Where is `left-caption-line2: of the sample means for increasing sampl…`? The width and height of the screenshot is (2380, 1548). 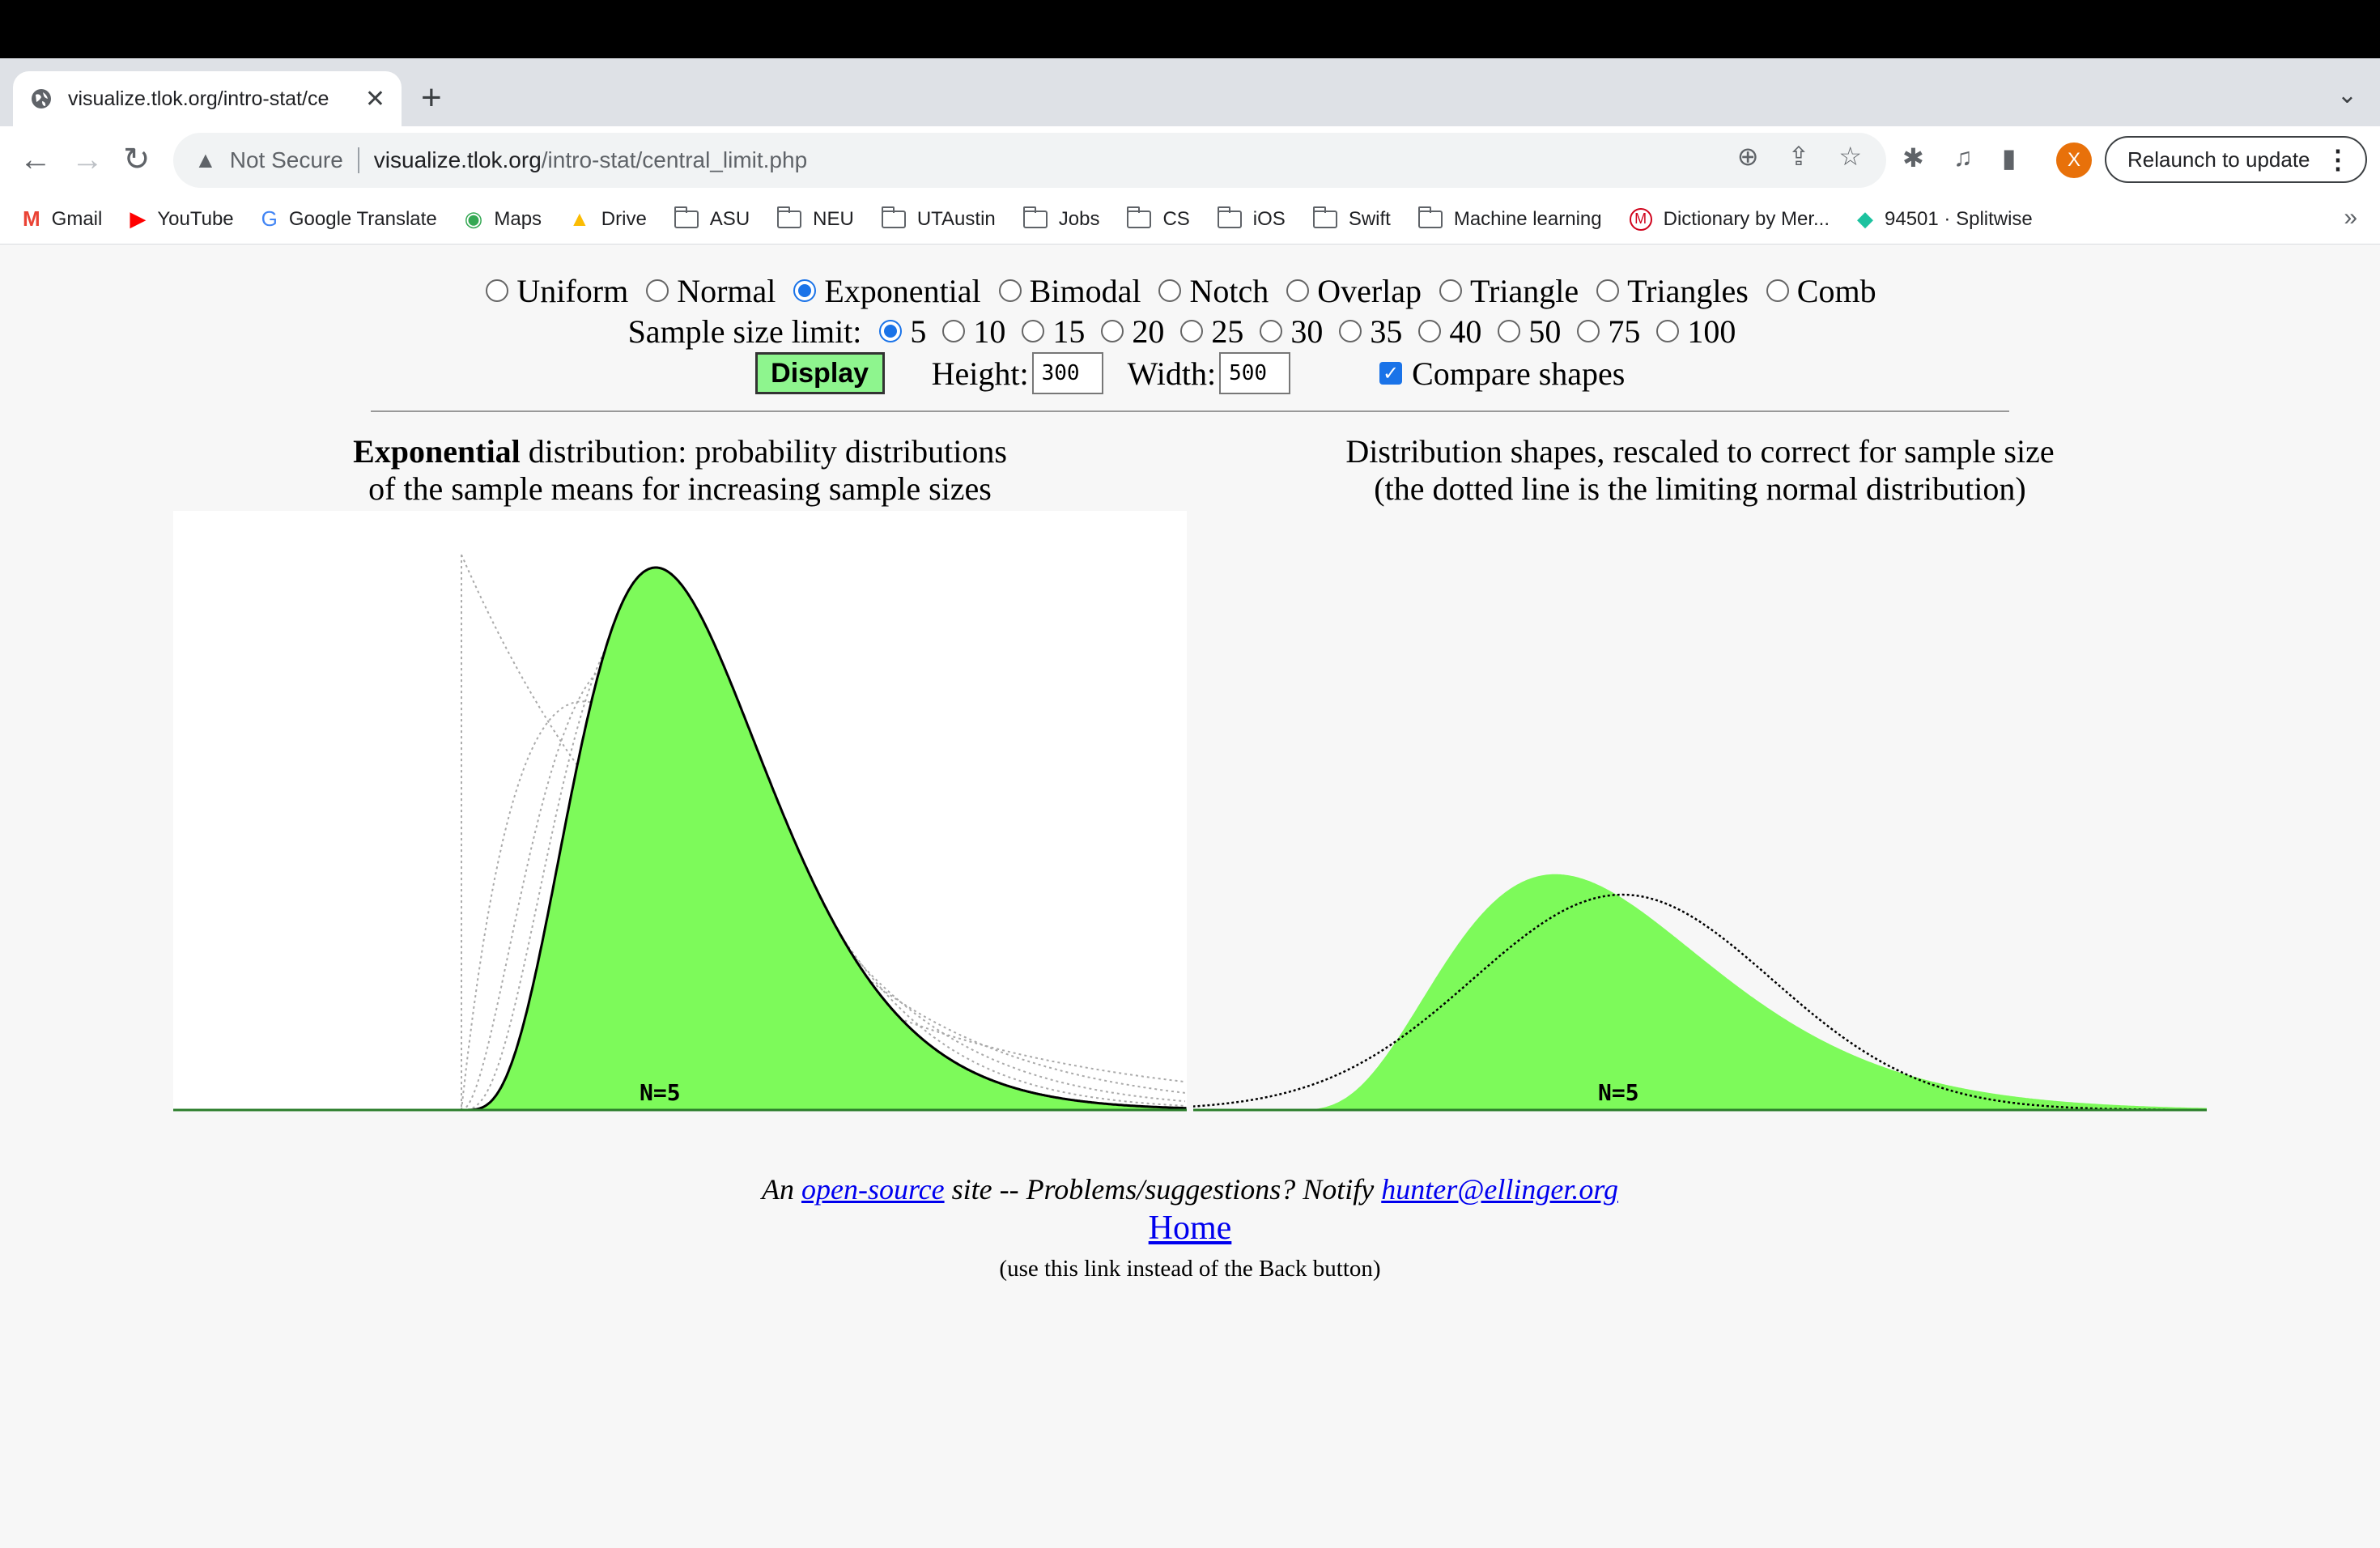
left-caption-line2: of the sample means for increasing sampl… is located at coordinates (680, 489).